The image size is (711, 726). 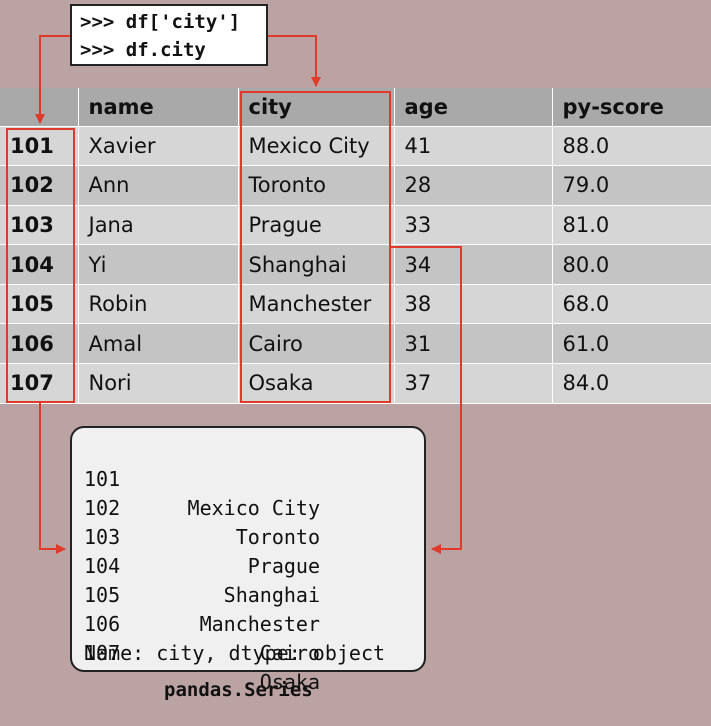 What do you see at coordinates (631, 344) in the screenshot?
I see `cell-py-score: 61.0` at bounding box center [631, 344].